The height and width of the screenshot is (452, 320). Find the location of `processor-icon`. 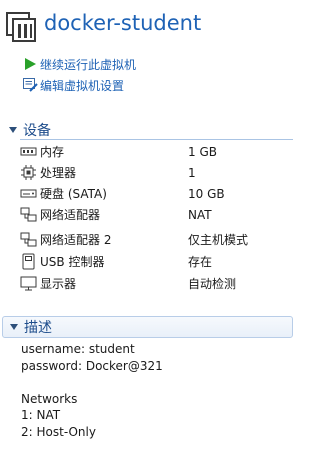

processor-icon is located at coordinates (28, 172).